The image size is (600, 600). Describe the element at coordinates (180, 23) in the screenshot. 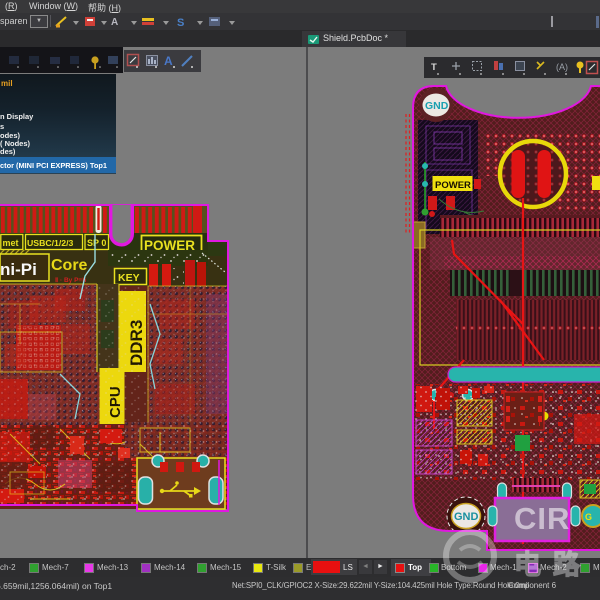

I see `svg-text: S` at that location.